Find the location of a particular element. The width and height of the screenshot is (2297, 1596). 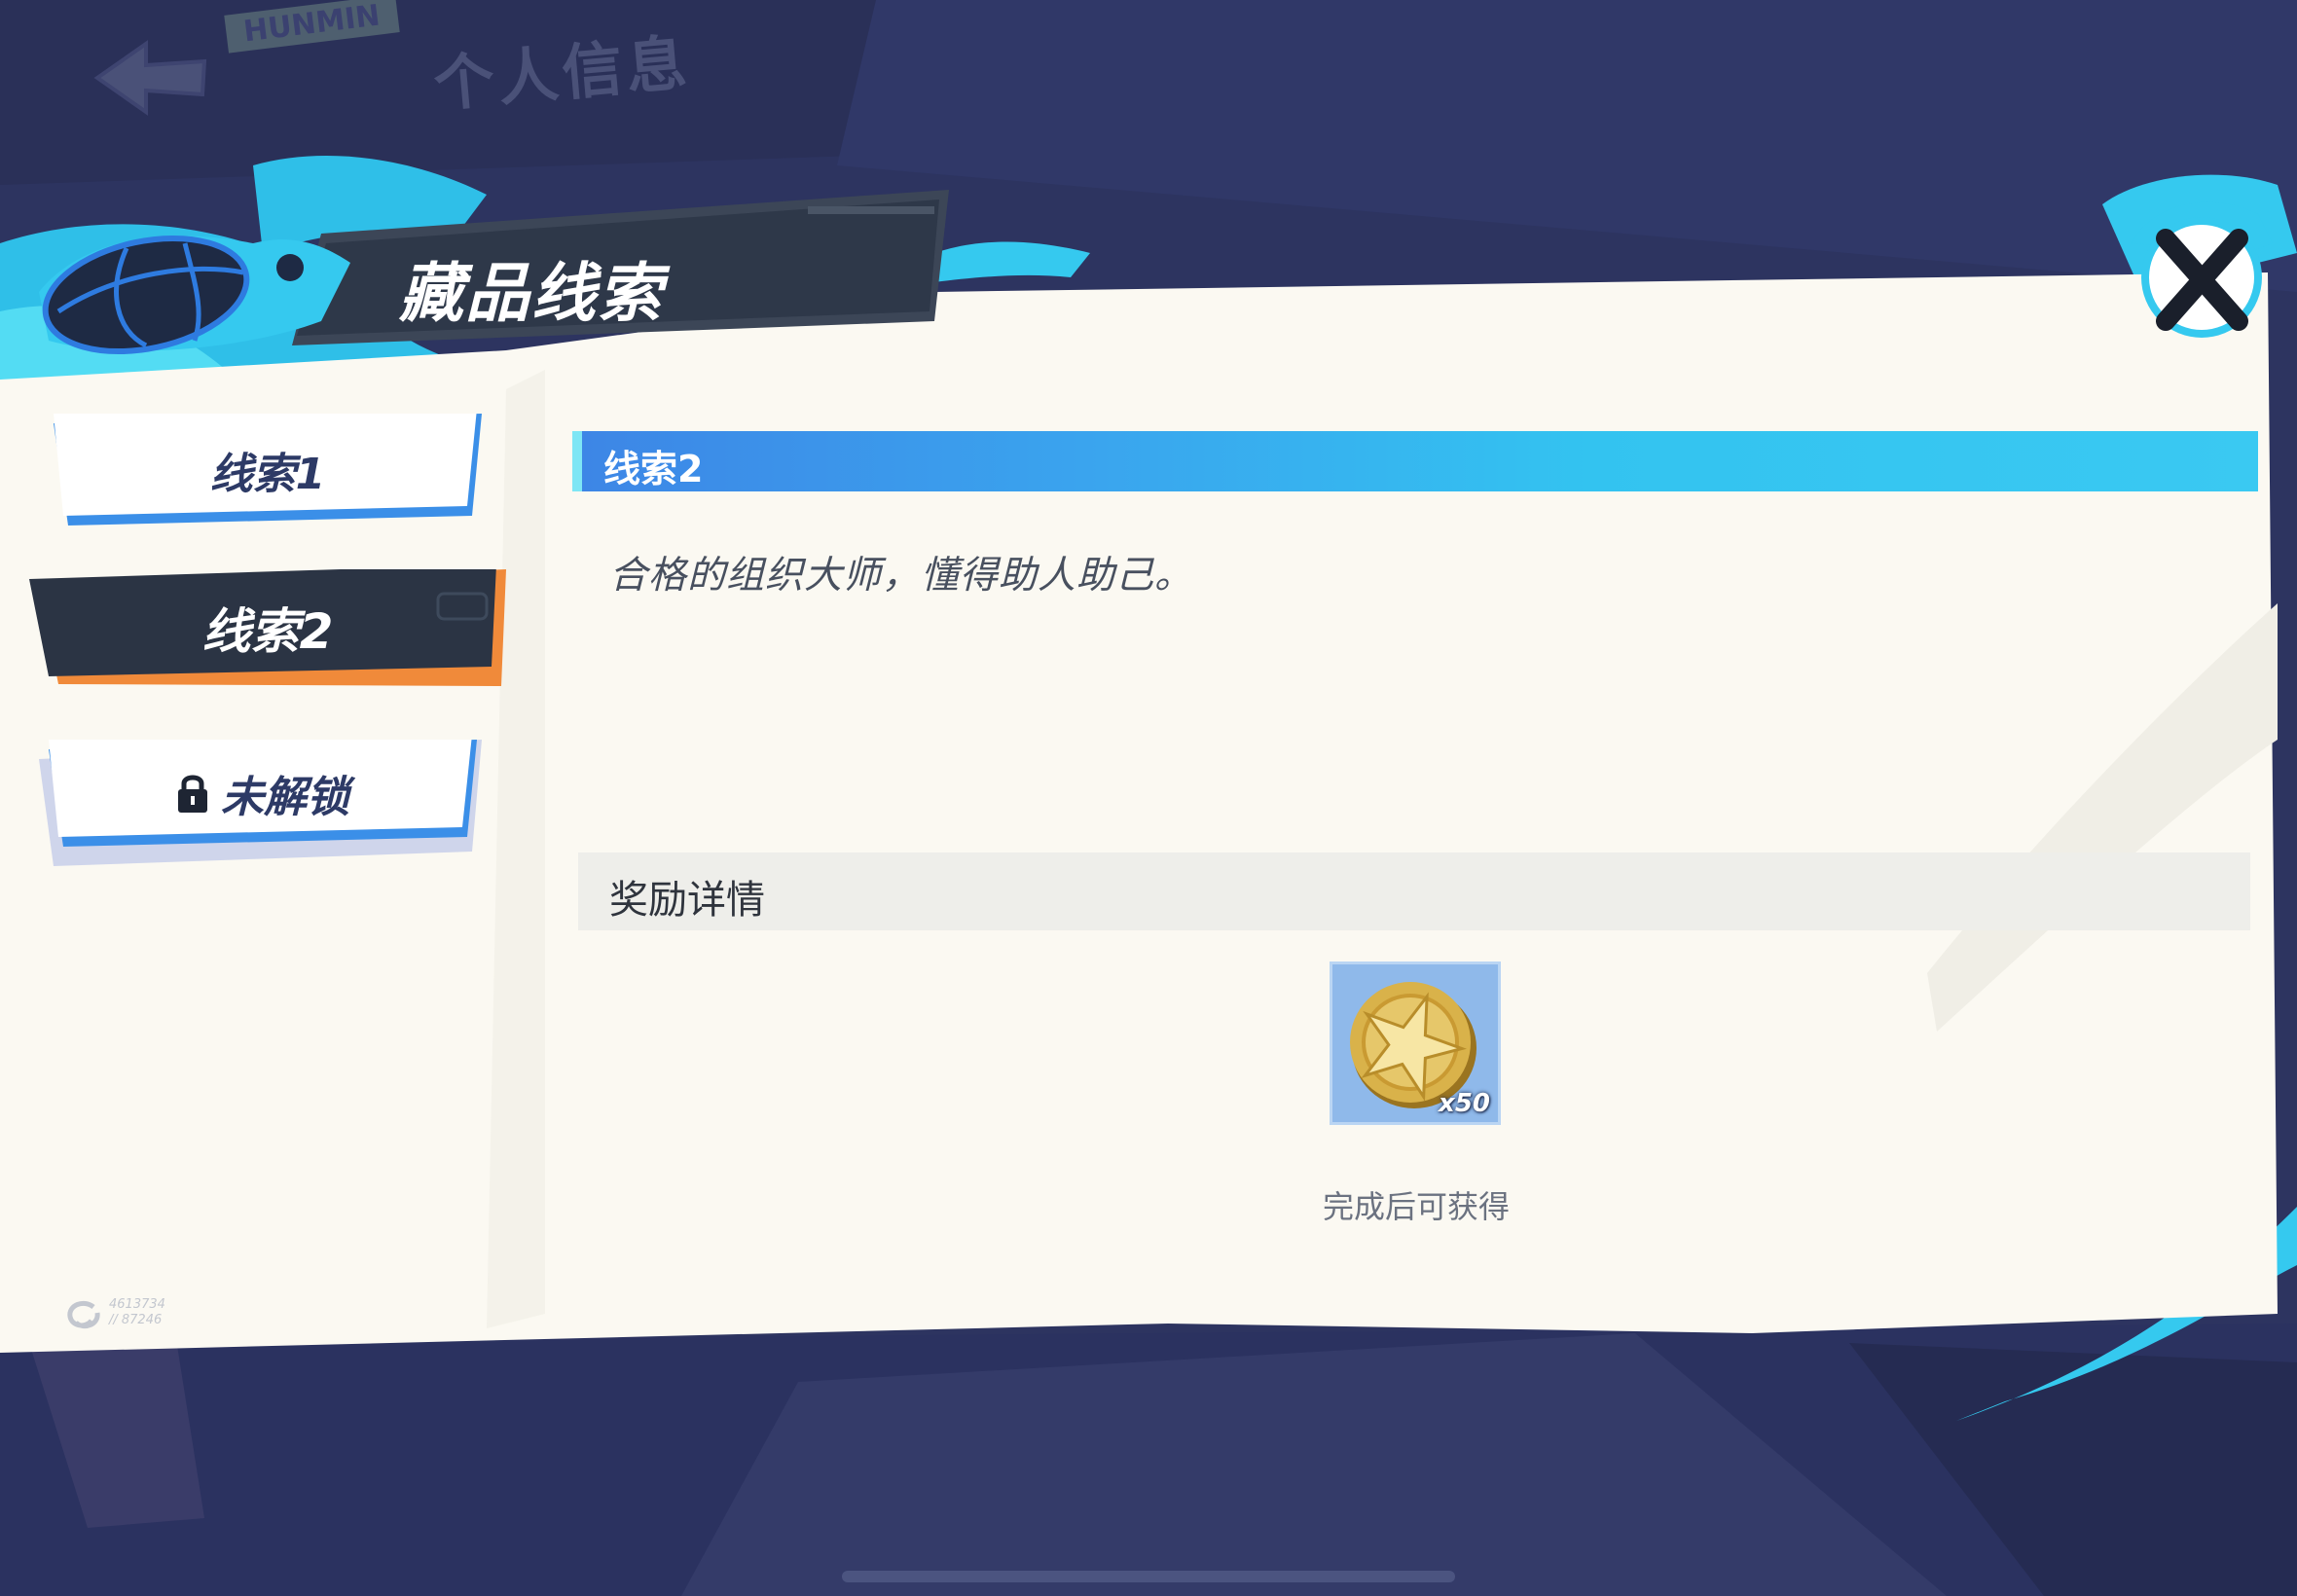

reward-quantity: x50 is located at coordinates (1464, 1103).